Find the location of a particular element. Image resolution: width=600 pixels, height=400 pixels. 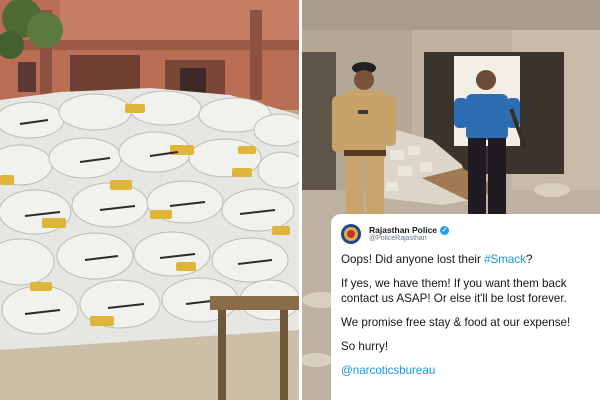

hashtag-link: #Smack is located at coordinates (505, 259).